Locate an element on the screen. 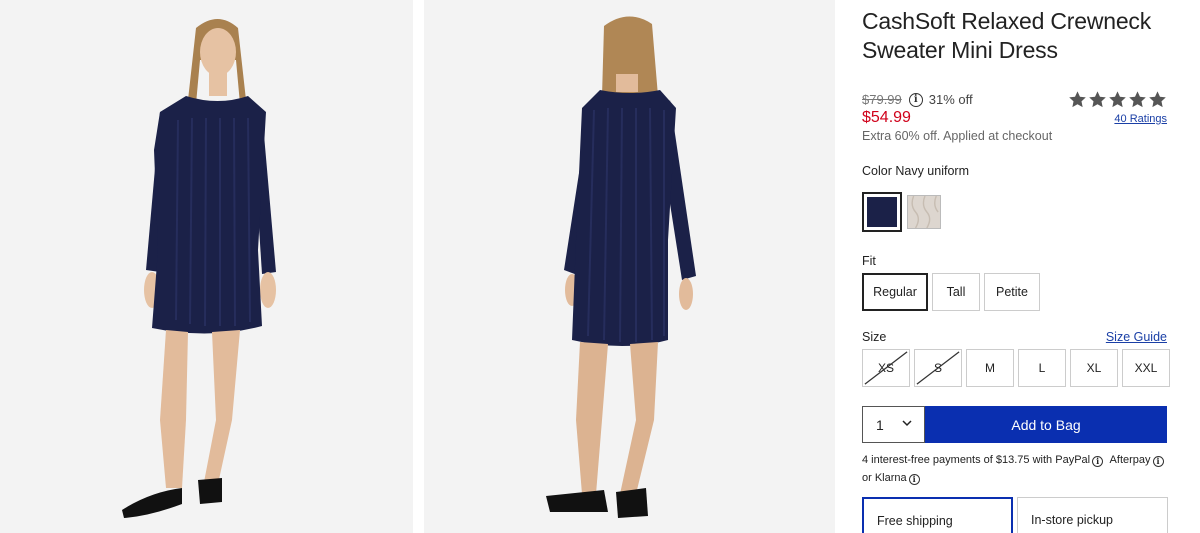  rating-stars is located at coordinates (1117, 99).